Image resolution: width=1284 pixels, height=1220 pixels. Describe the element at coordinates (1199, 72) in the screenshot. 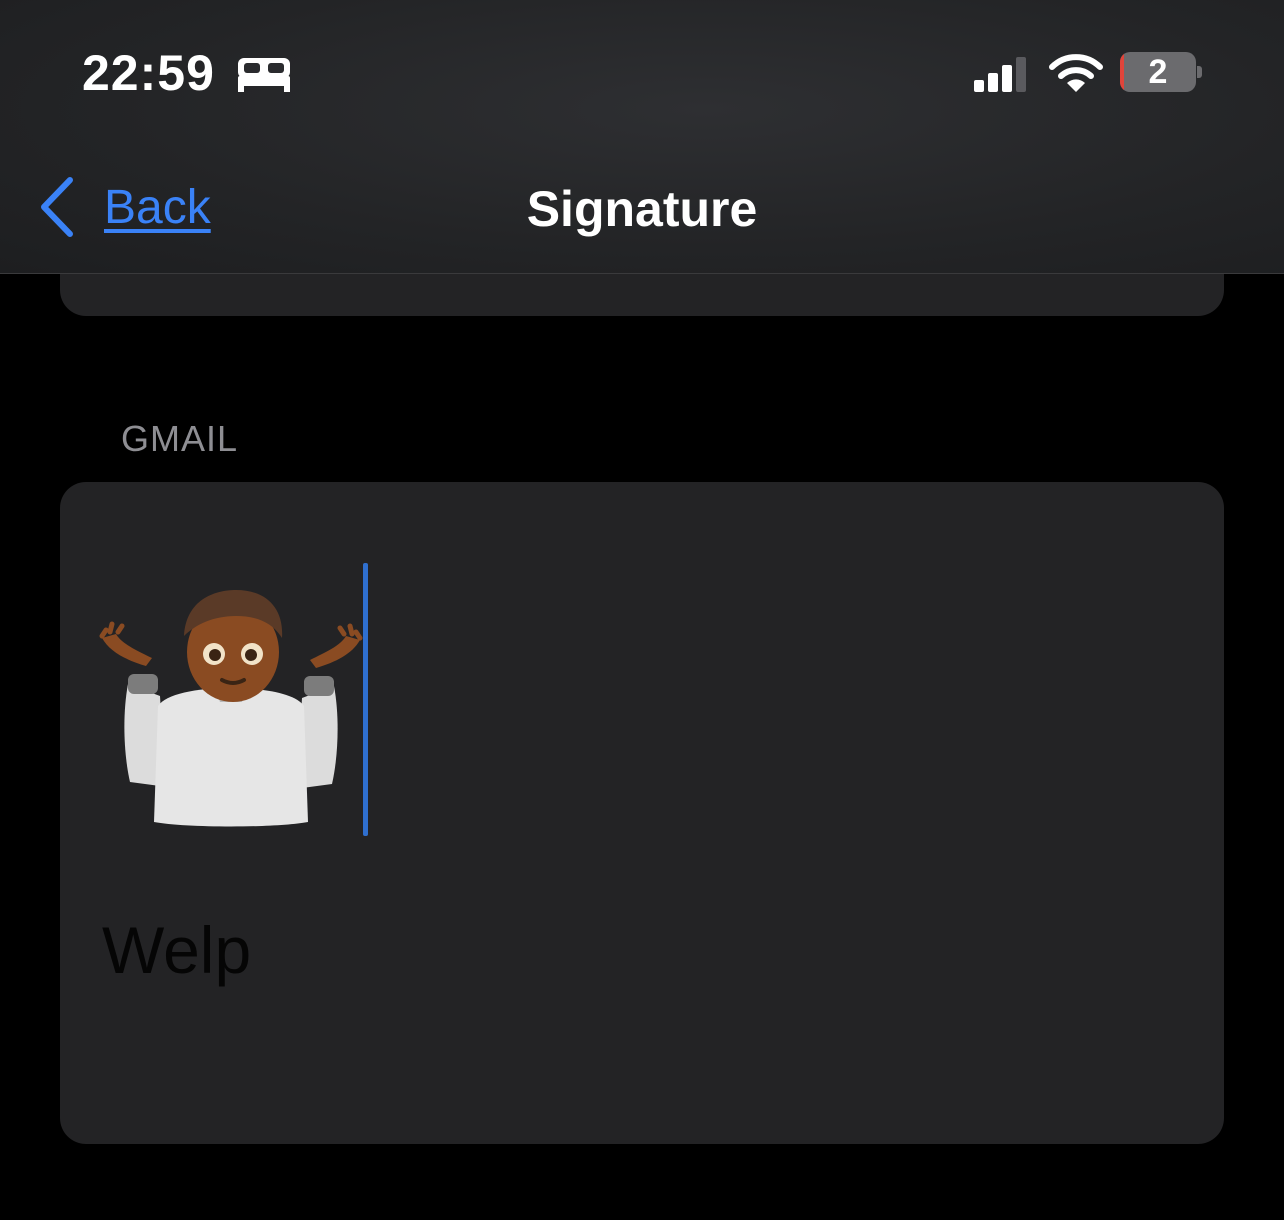

I see `battery-cap` at that location.